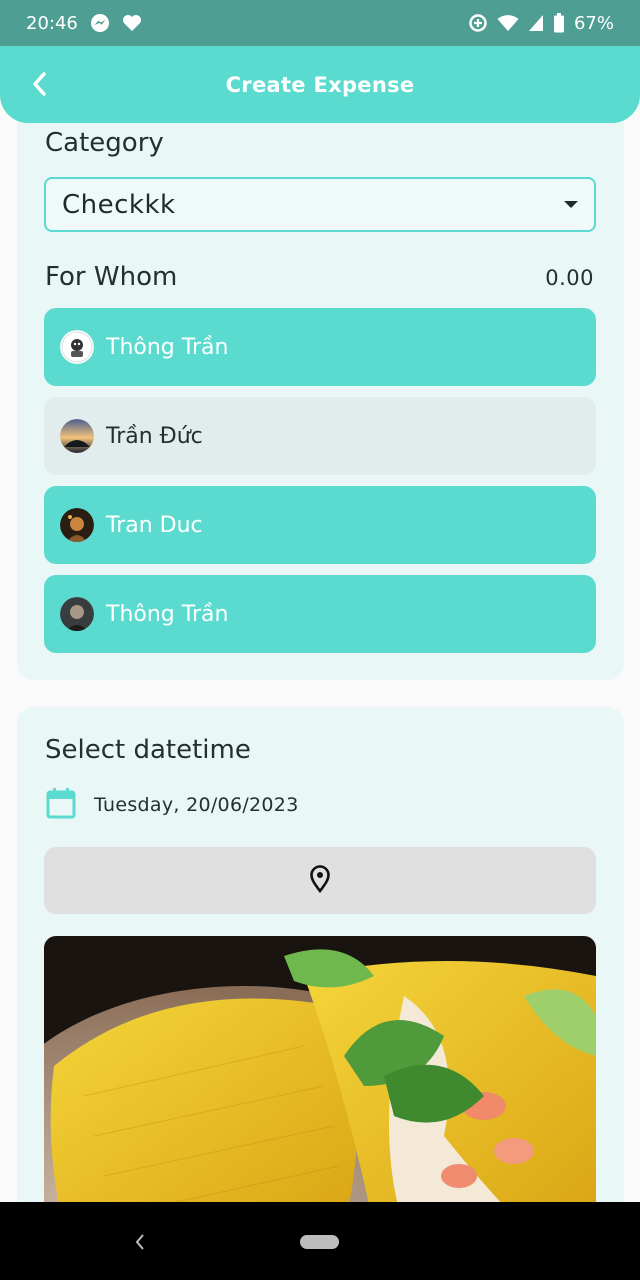  Describe the element at coordinates (559, 23) in the screenshot. I see `battery-icon` at that location.